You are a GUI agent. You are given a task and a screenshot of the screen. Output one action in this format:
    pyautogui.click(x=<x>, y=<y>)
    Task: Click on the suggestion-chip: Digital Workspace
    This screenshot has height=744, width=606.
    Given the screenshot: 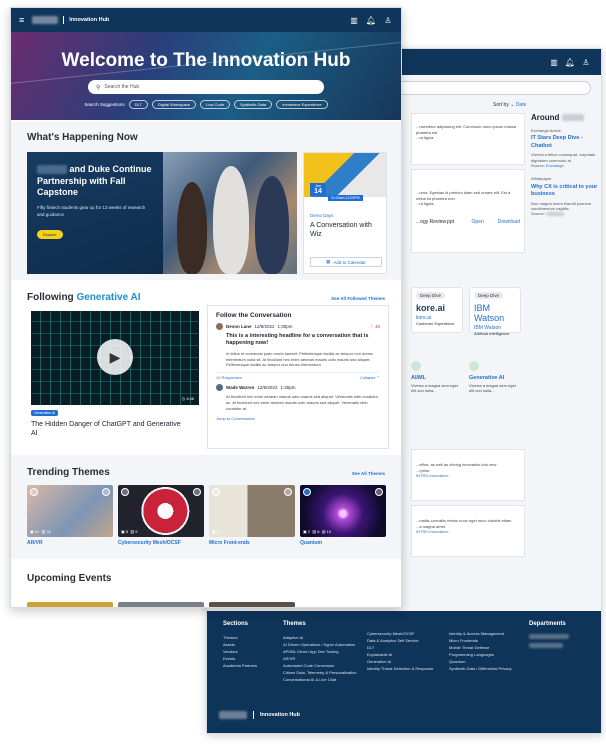 What is the action you would take?
    pyautogui.click(x=174, y=104)
    